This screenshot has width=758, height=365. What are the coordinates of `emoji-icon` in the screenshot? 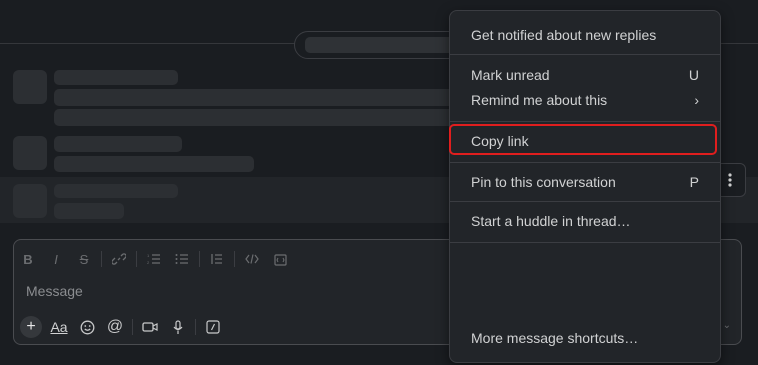 It's located at (87, 327).